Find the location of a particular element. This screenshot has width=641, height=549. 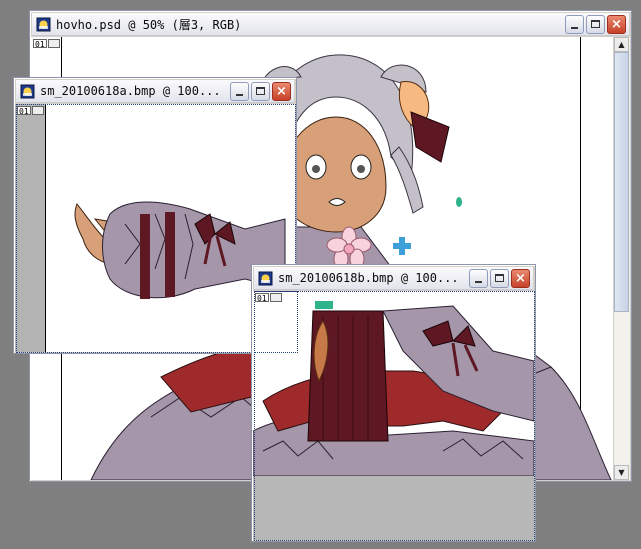

window-b-titlebar: sm_20100618b.bmp @ 100... × is located at coordinates (393, 278).